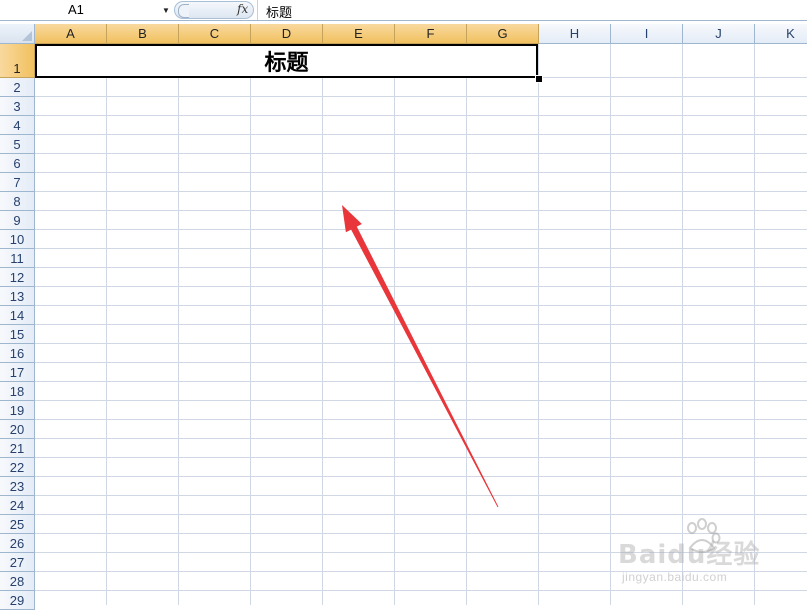 This screenshot has width=807, height=610. I want to click on annotation-arrow, so click(420, 356).